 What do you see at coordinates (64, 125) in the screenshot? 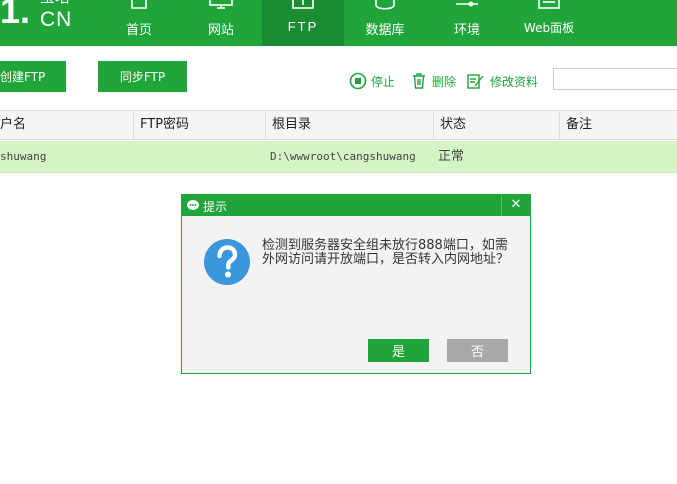
I see `column-header-username: 户名` at bounding box center [64, 125].